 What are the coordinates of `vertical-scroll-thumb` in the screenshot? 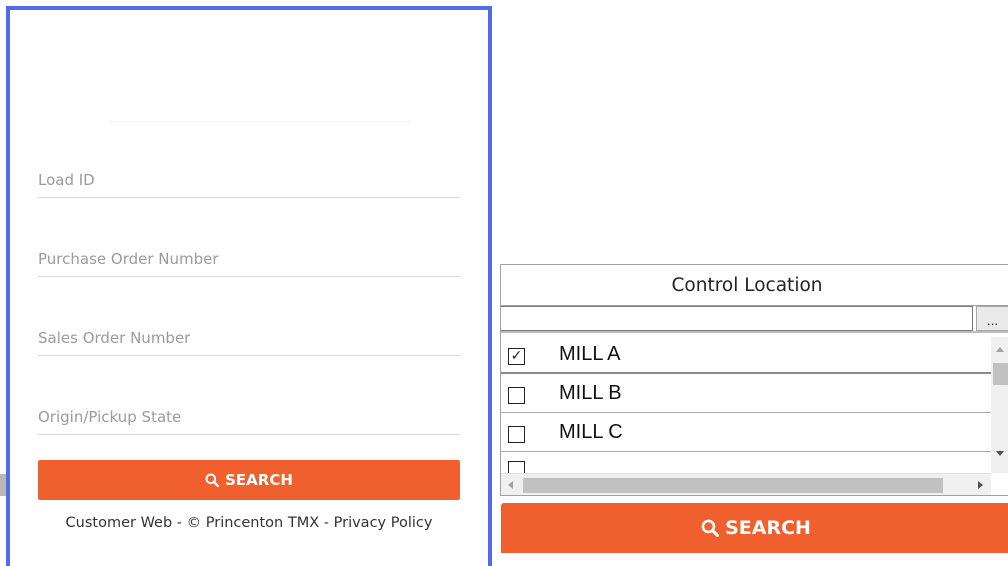 It's located at (1000, 374).